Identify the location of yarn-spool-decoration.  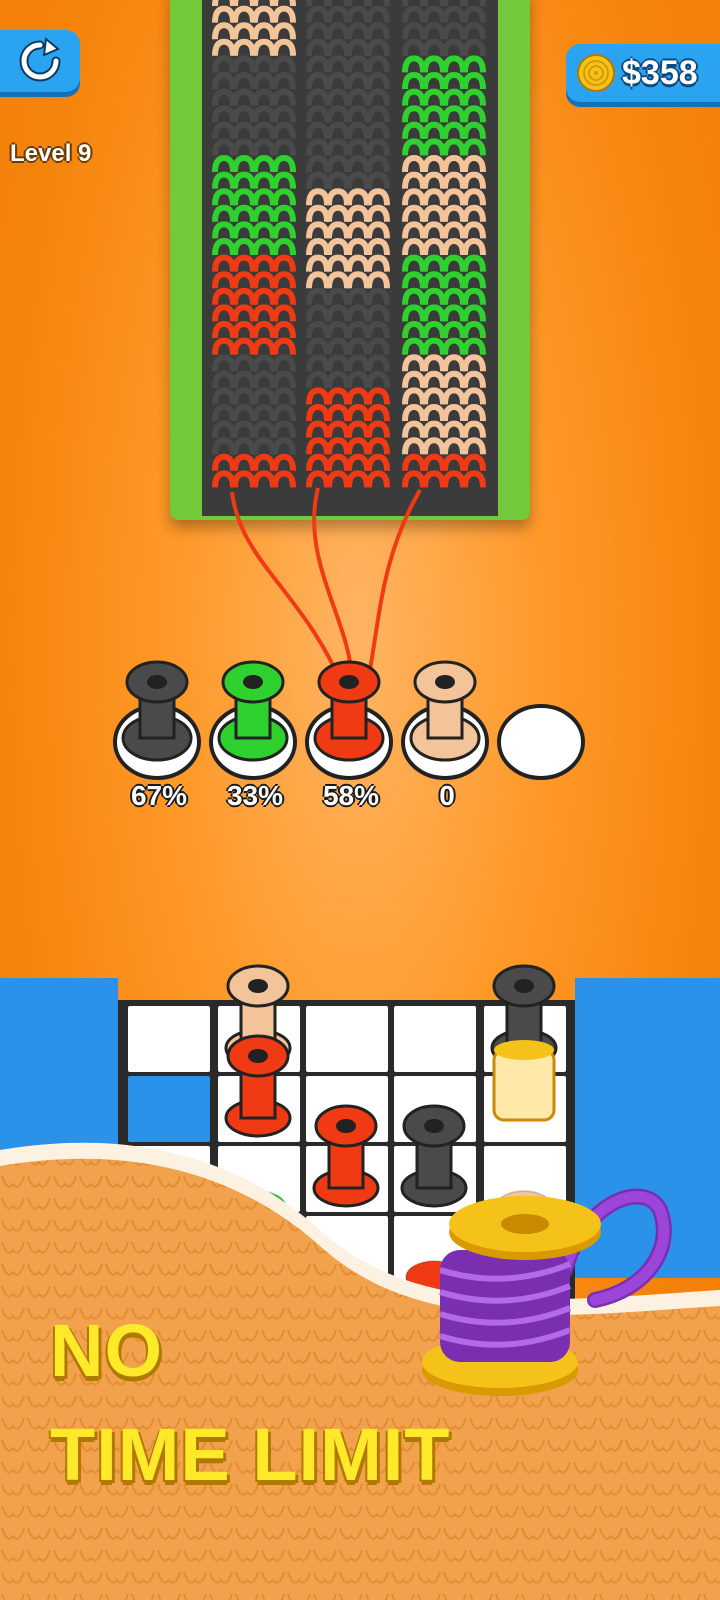
(547, 1292).